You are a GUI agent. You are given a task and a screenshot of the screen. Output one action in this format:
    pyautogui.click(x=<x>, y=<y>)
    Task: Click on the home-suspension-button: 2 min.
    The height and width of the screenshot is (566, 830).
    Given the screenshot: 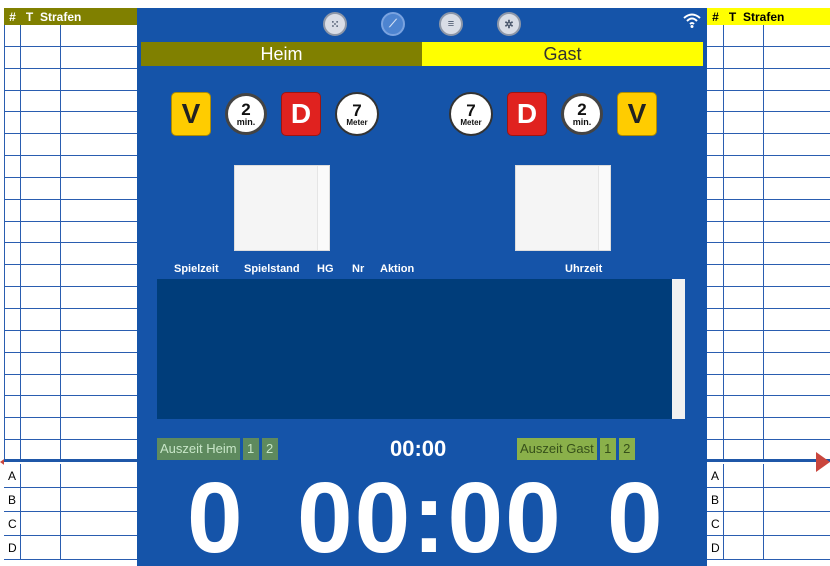 What is the action you would take?
    pyautogui.click(x=246, y=114)
    